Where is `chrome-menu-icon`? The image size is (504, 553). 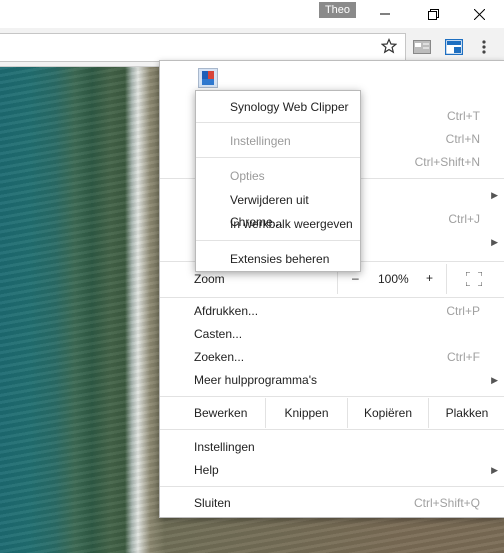
chrome-menu-icon is located at coordinates (484, 47).